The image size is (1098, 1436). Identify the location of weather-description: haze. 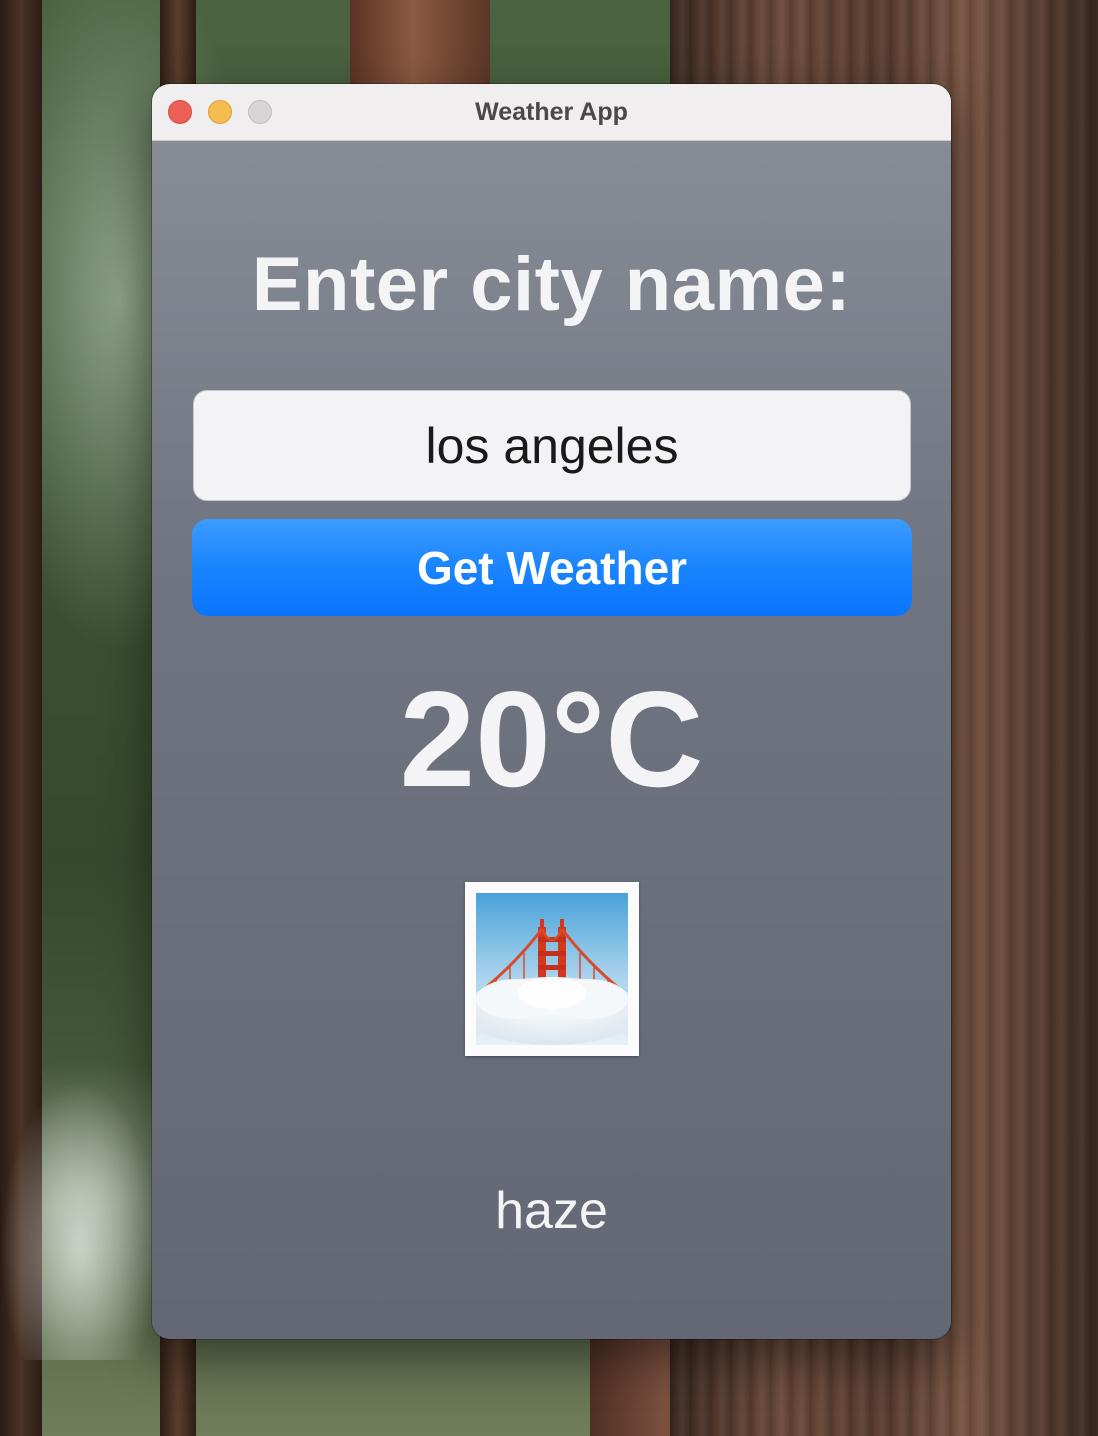
(551, 1211).